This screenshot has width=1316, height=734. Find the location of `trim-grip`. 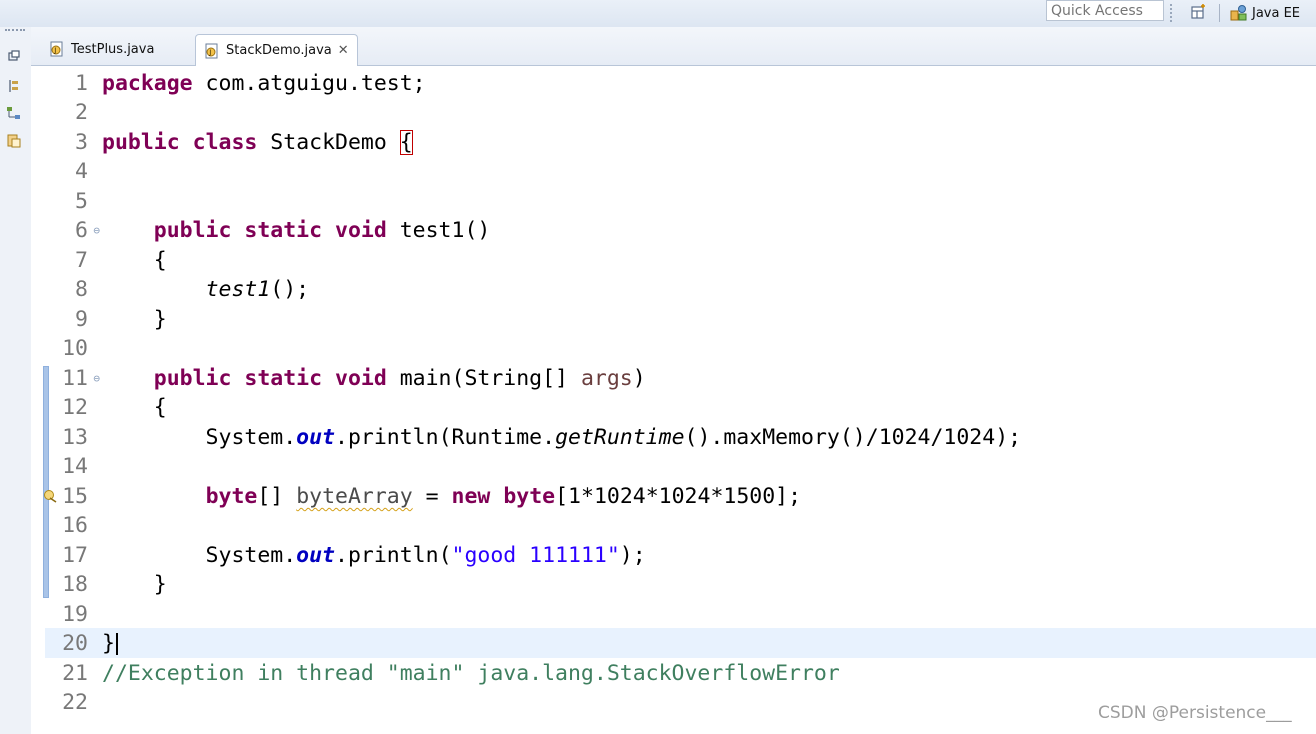

trim-grip is located at coordinates (15, 30).